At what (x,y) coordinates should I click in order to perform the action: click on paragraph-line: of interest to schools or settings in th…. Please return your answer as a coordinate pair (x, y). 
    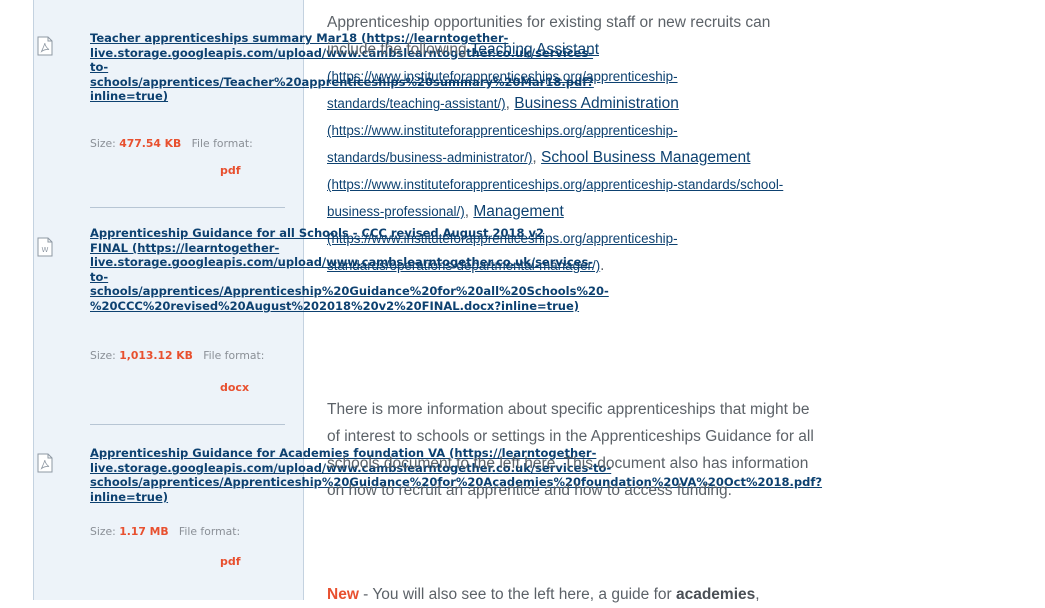
    Looking at the image, I should click on (570, 436).